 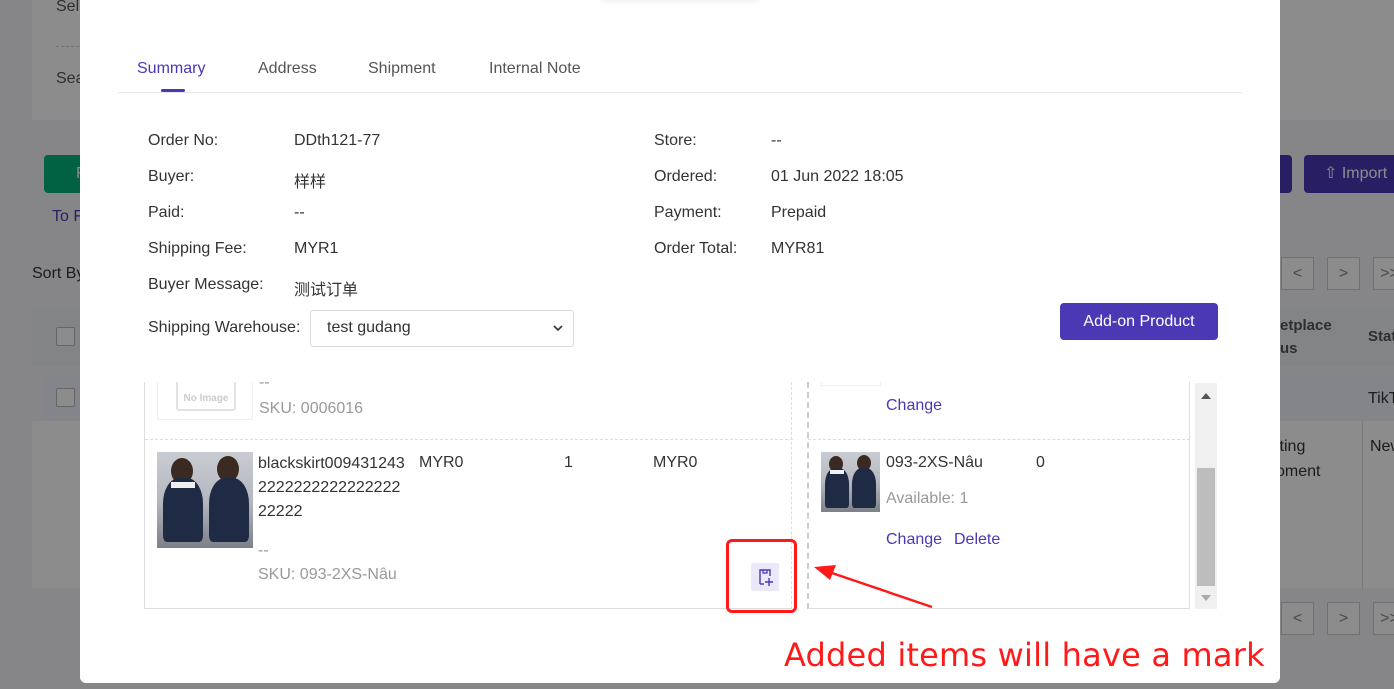 What do you see at coordinates (927, 498) in the screenshot?
I see `available-stock: Available: 1` at bounding box center [927, 498].